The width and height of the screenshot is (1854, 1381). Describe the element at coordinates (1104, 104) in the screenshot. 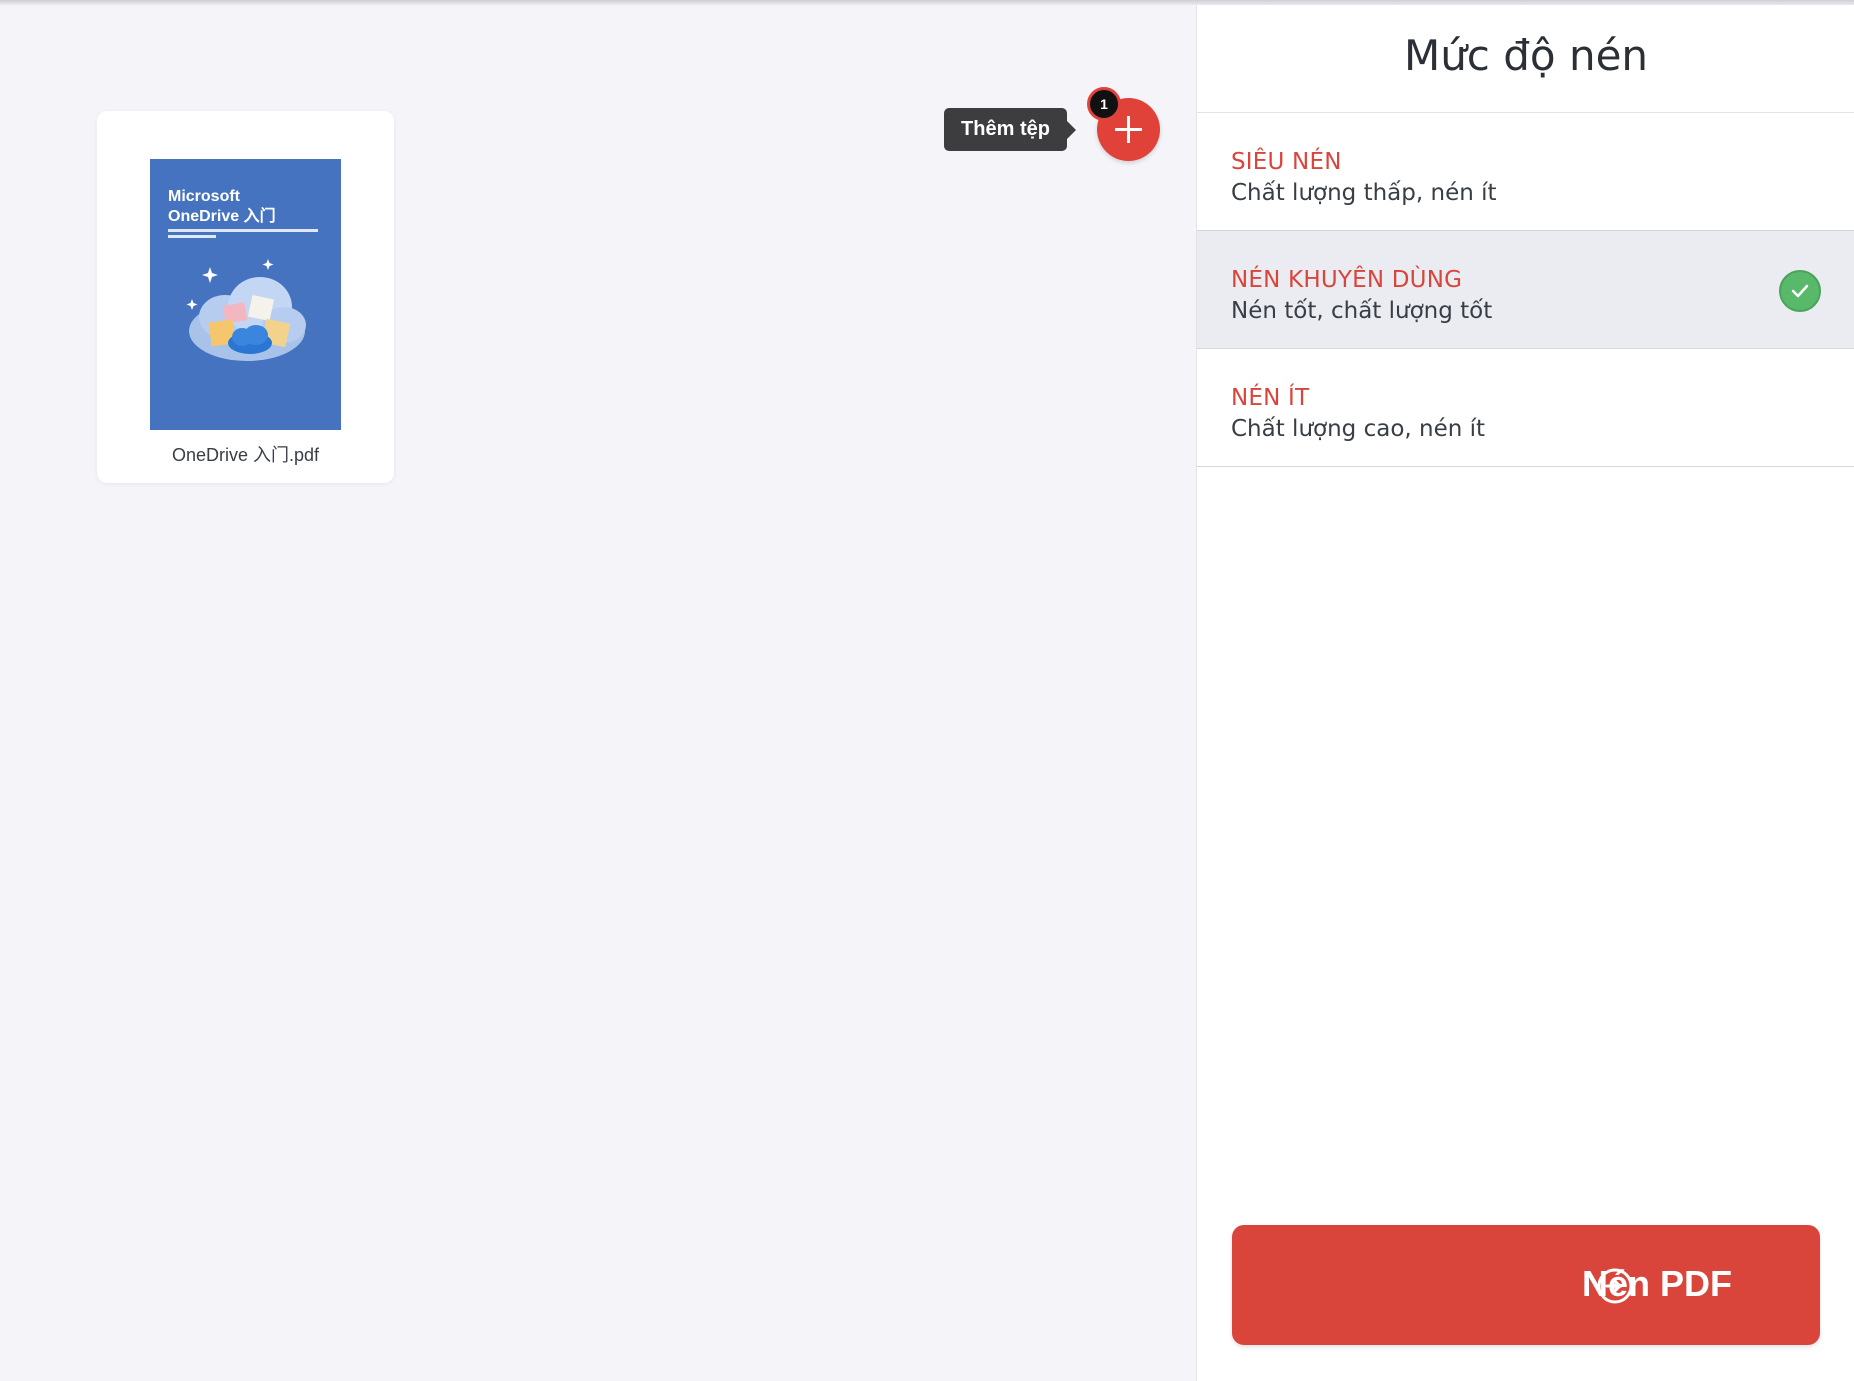

I see `file-count-badge: 1` at that location.